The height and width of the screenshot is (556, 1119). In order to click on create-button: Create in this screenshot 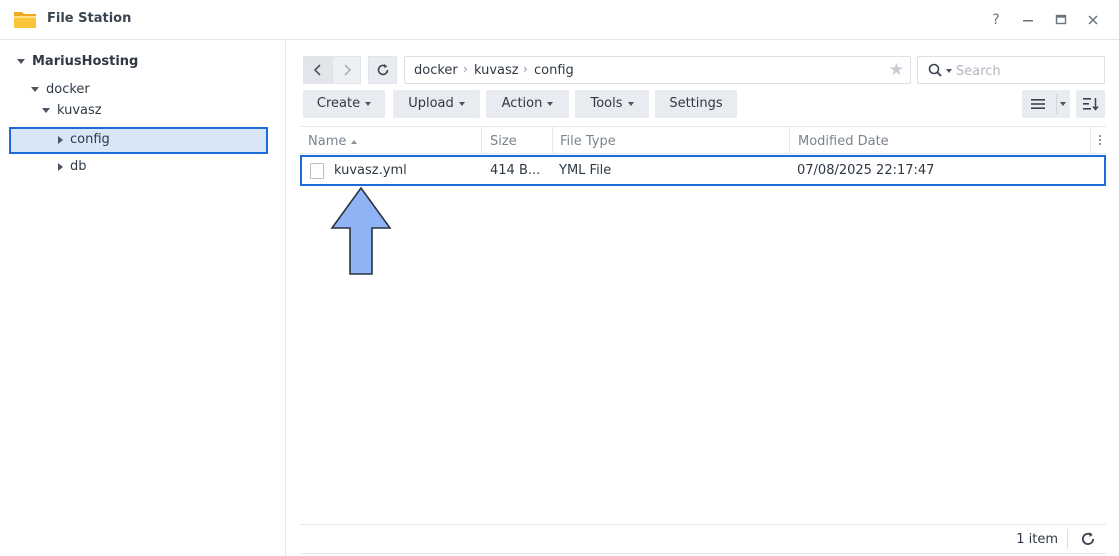, I will do `click(344, 104)`.